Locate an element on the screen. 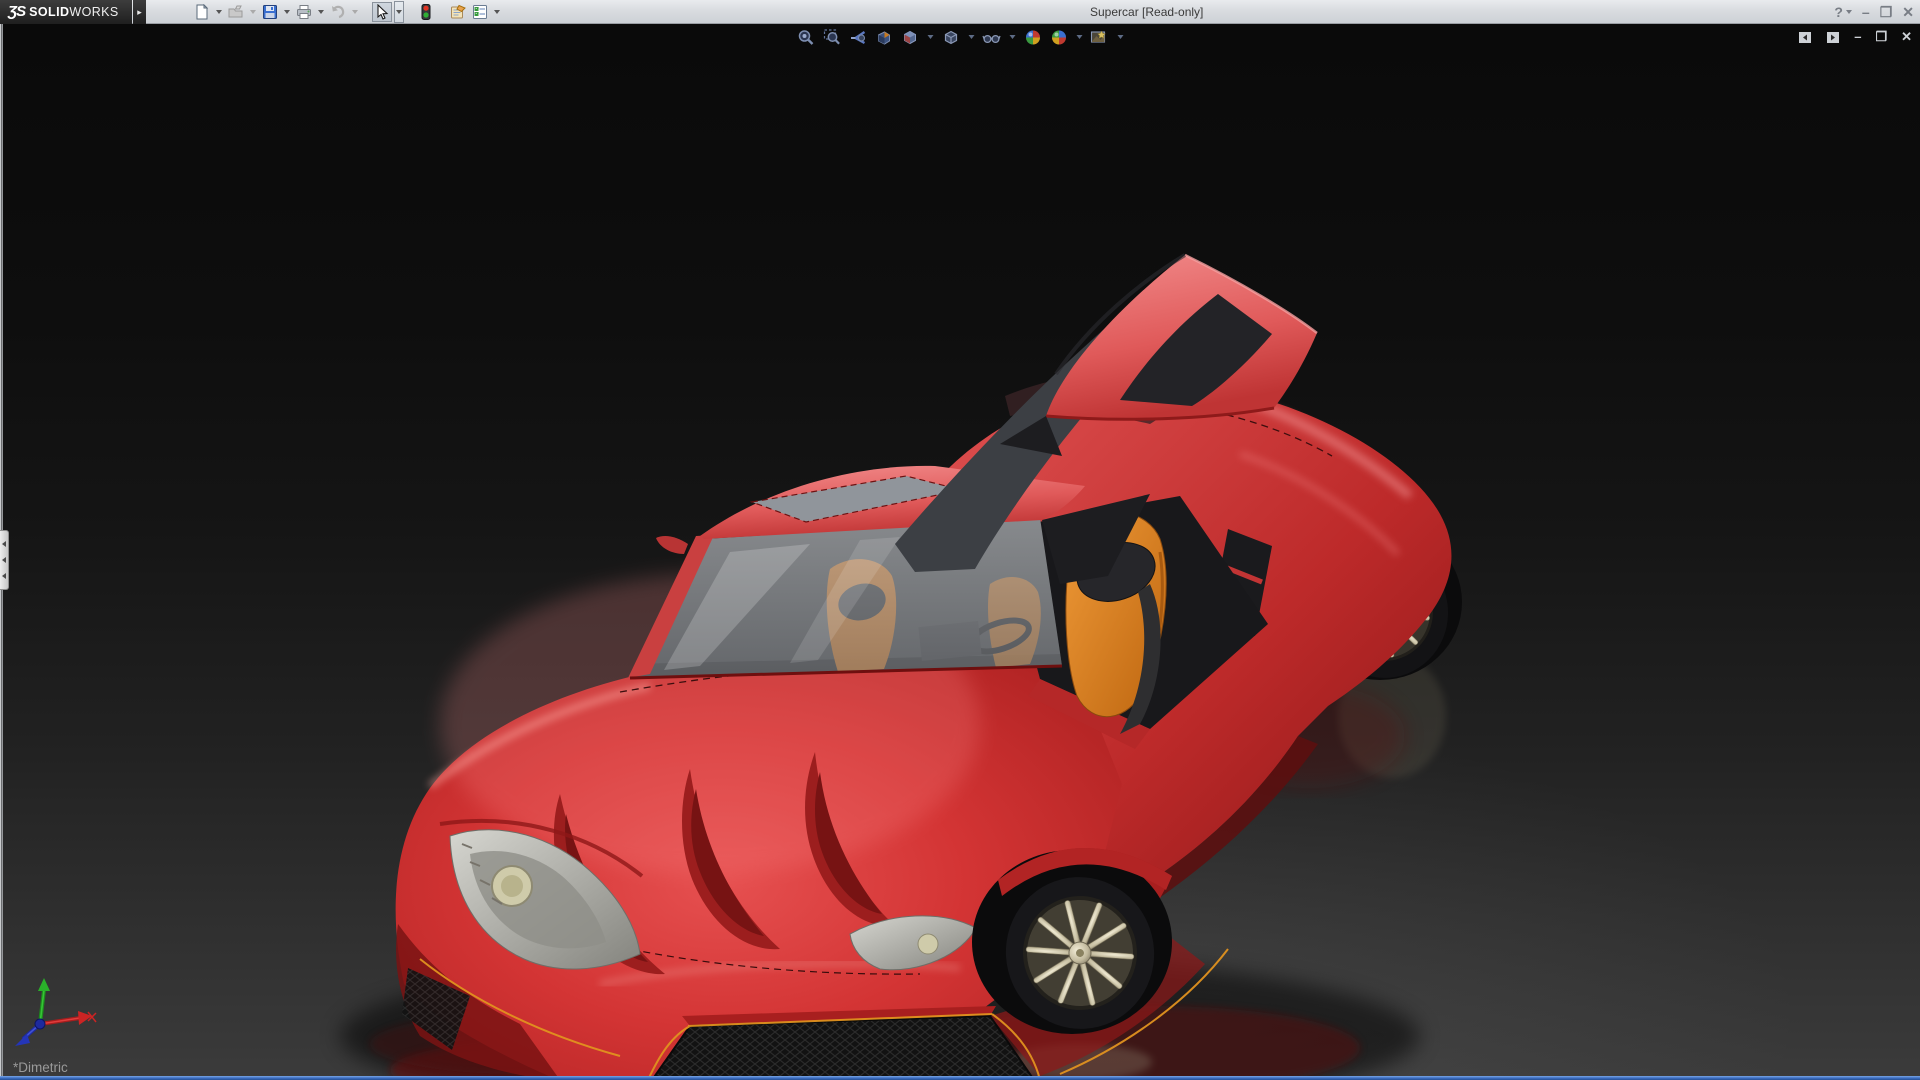  hide-show-items-button is located at coordinates (992, 37).